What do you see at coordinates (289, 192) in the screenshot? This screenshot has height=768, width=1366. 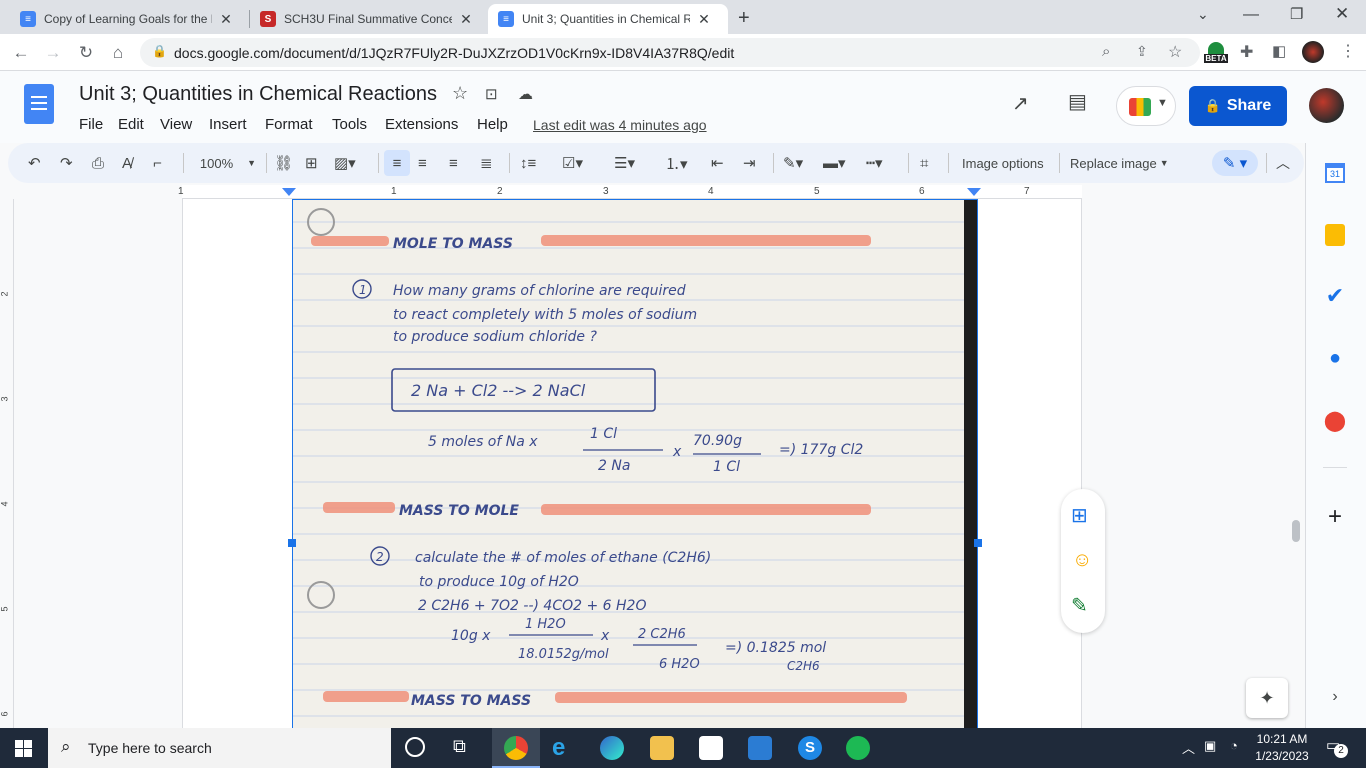 I see `left-indent-marker` at bounding box center [289, 192].